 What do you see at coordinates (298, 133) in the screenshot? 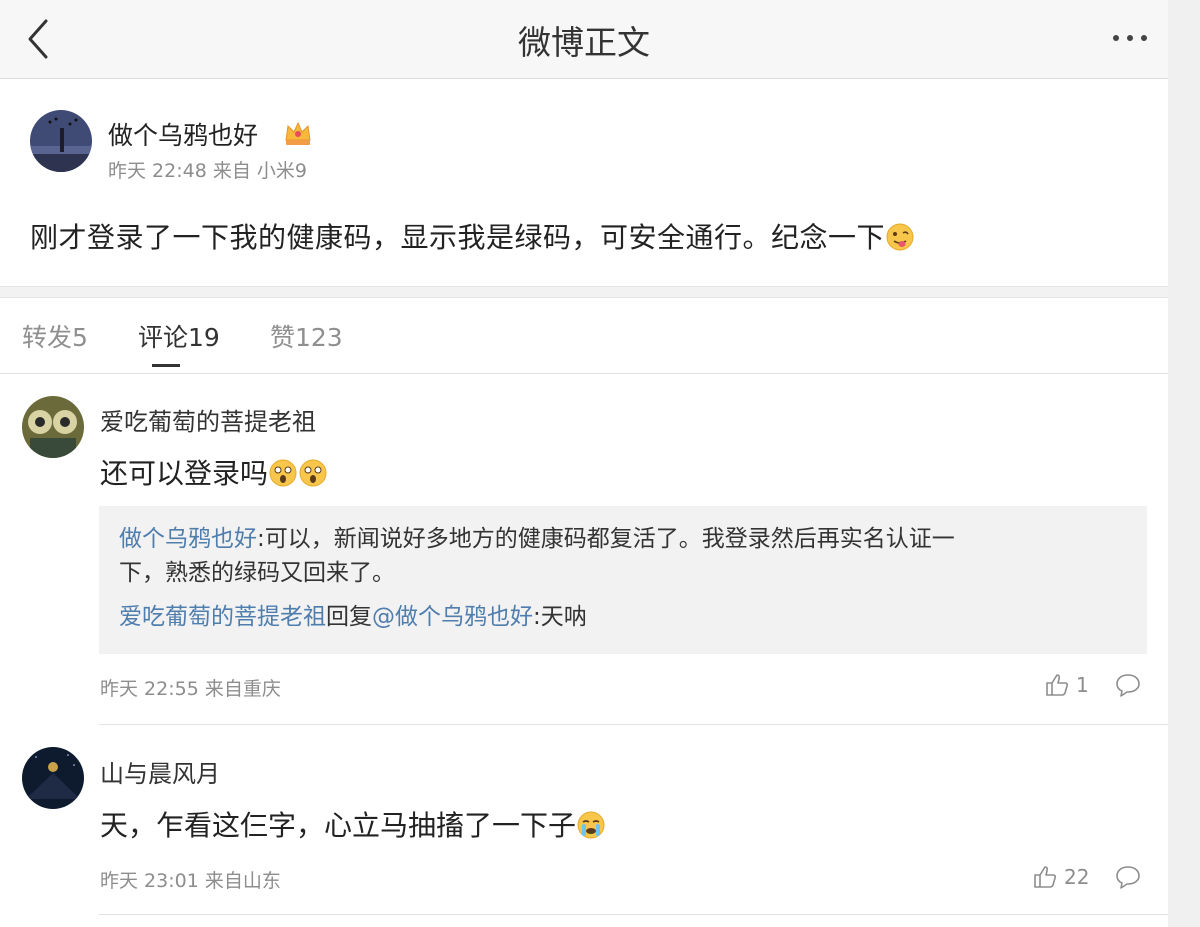
I see `crown-icon` at bounding box center [298, 133].